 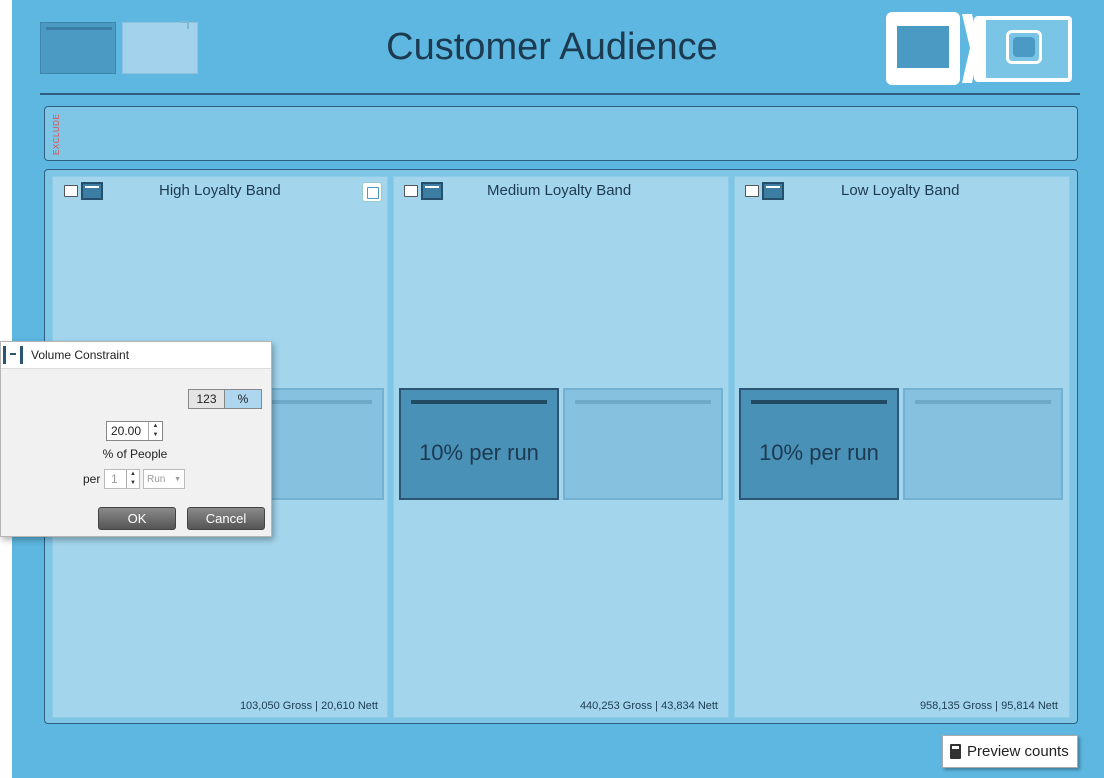 What do you see at coordinates (1018, 751) in the screenshot?
I see `preview-label: Preview counts` at bounding box center [1018, 751].